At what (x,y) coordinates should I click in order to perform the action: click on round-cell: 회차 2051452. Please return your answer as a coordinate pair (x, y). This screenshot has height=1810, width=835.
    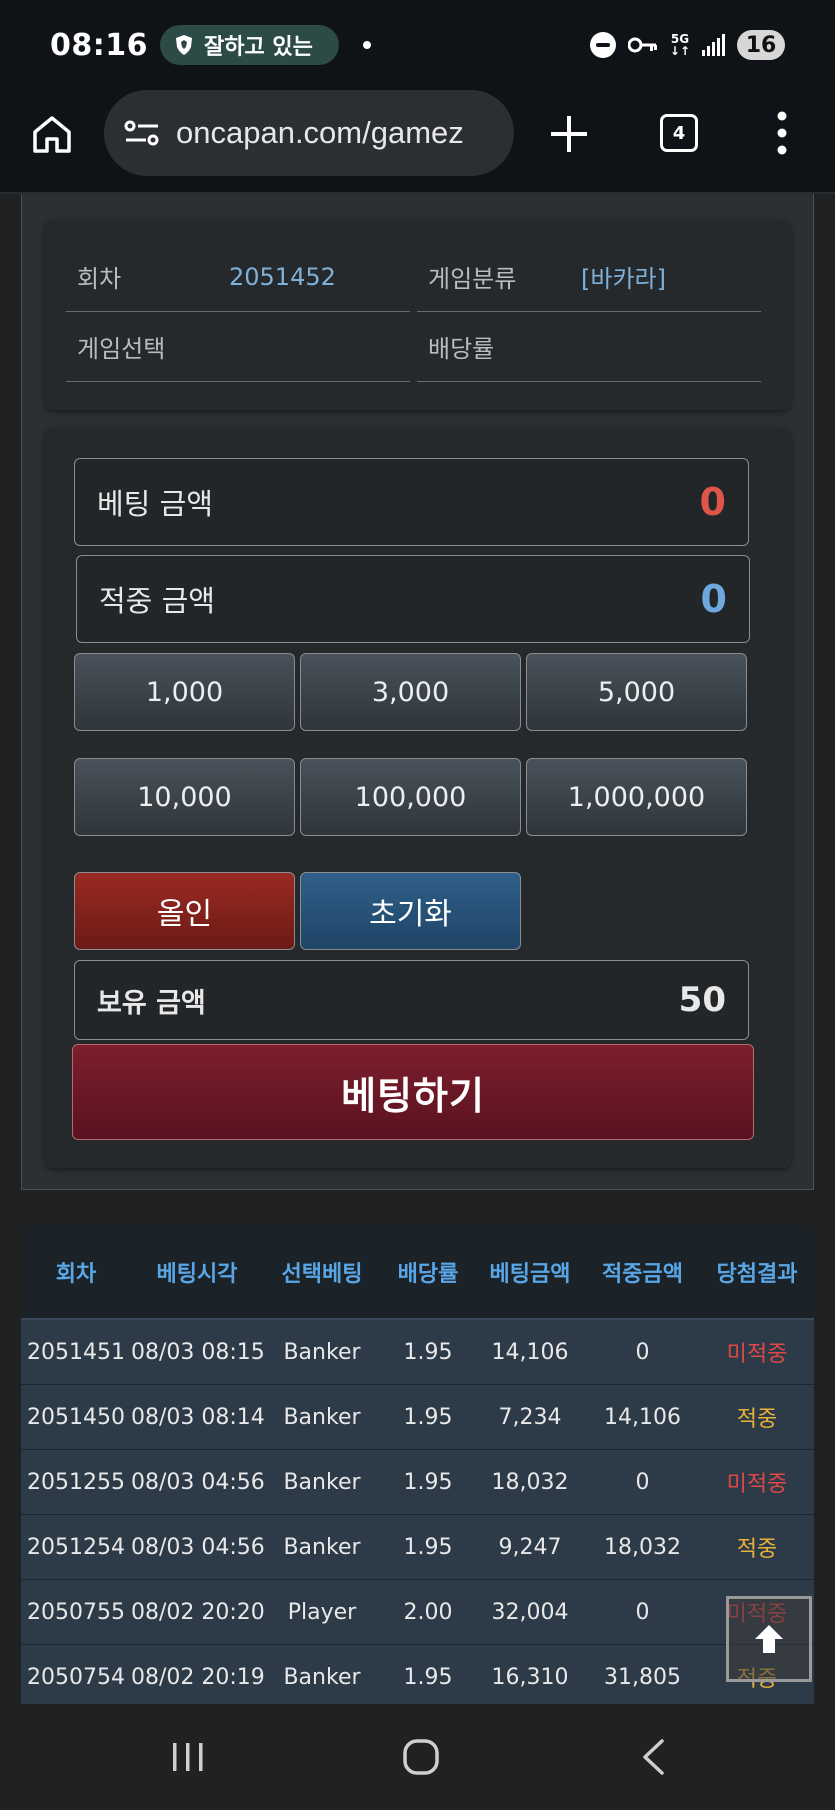
    Looking at the image, I should click on (238, 277).